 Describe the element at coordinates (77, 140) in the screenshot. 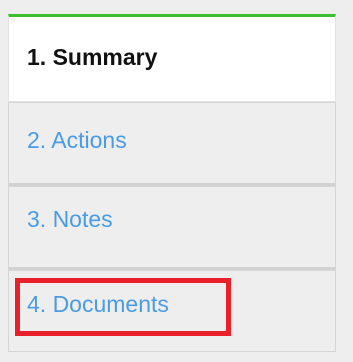

I see `tab-actions-label: 2. Actions` at that location.